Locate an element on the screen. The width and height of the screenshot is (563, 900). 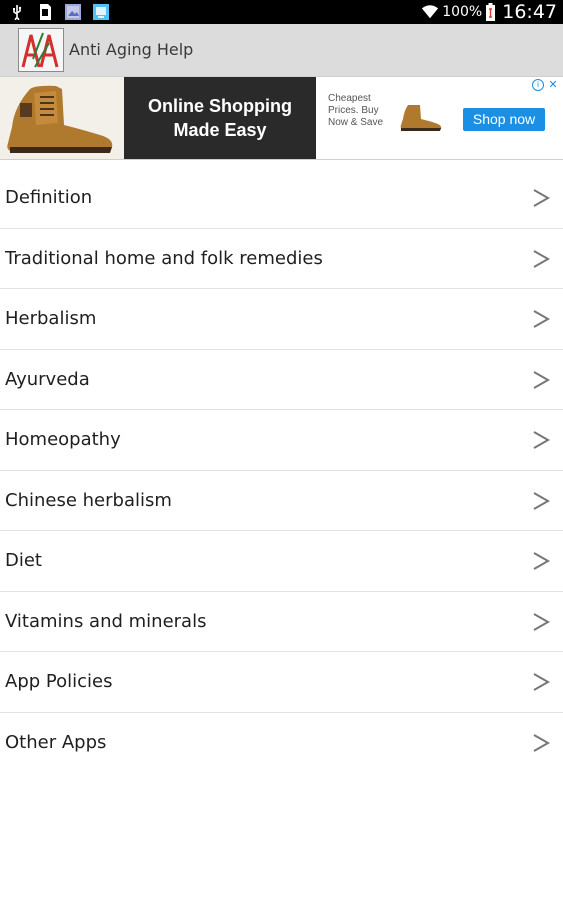
app-logo is located at coordinates (41, 50).